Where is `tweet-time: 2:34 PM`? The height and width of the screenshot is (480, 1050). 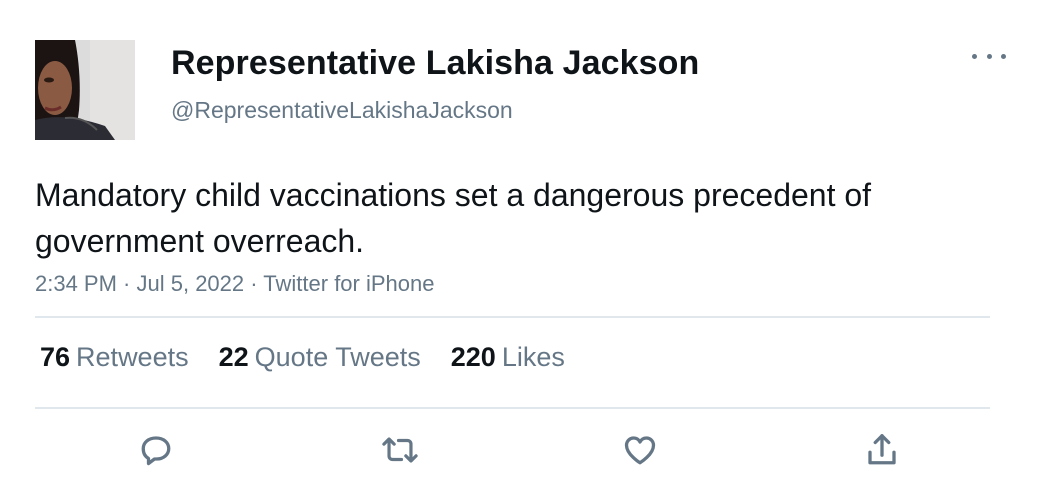 tweet-time: 2:34 PM is located at coordinates (76, 283).